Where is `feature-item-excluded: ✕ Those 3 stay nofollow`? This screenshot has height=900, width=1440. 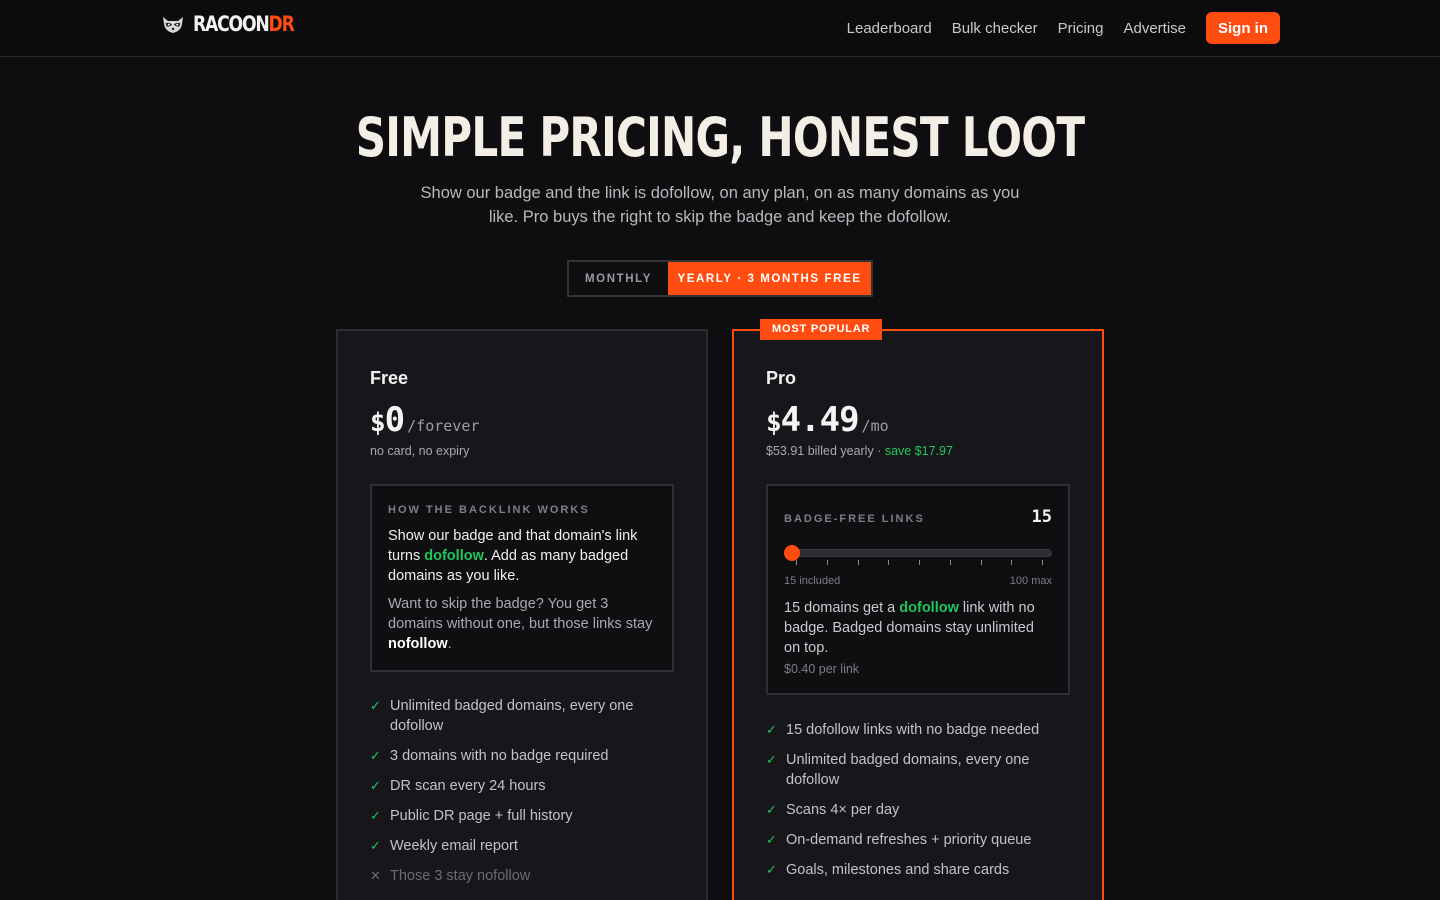 feature-item-excluded: ✕ Those 3 stay nofollow is located at coordinates (450, 876).